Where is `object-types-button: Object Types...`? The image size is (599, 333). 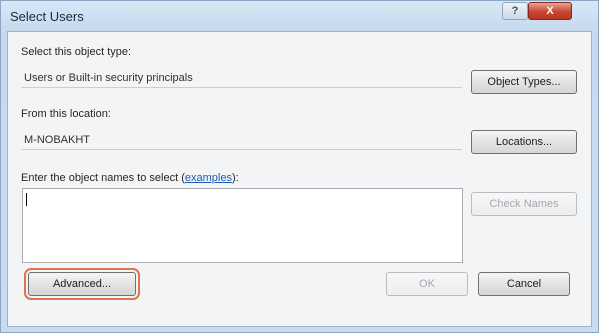 object-types-button: Object Types... is located at coordinates (524, 82).